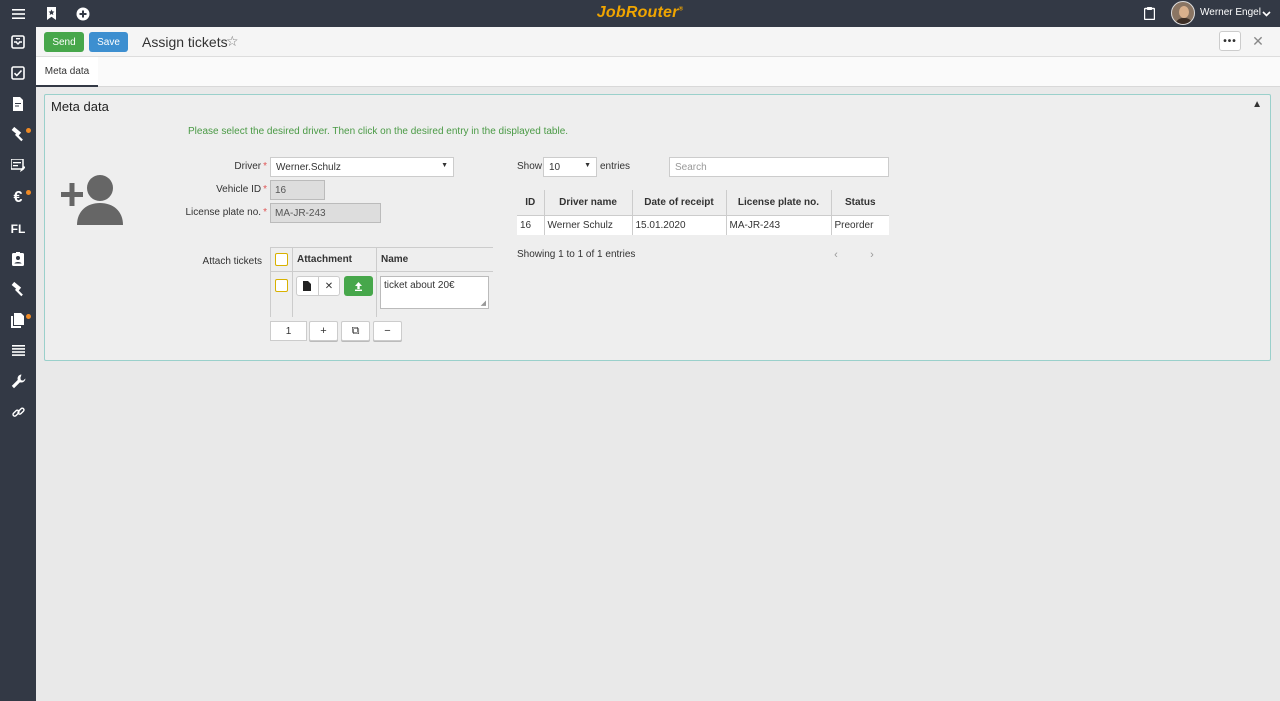  Describe the element at coordinates (779, 167) in the screenshot. I see `table-search-input: Search` at that location.